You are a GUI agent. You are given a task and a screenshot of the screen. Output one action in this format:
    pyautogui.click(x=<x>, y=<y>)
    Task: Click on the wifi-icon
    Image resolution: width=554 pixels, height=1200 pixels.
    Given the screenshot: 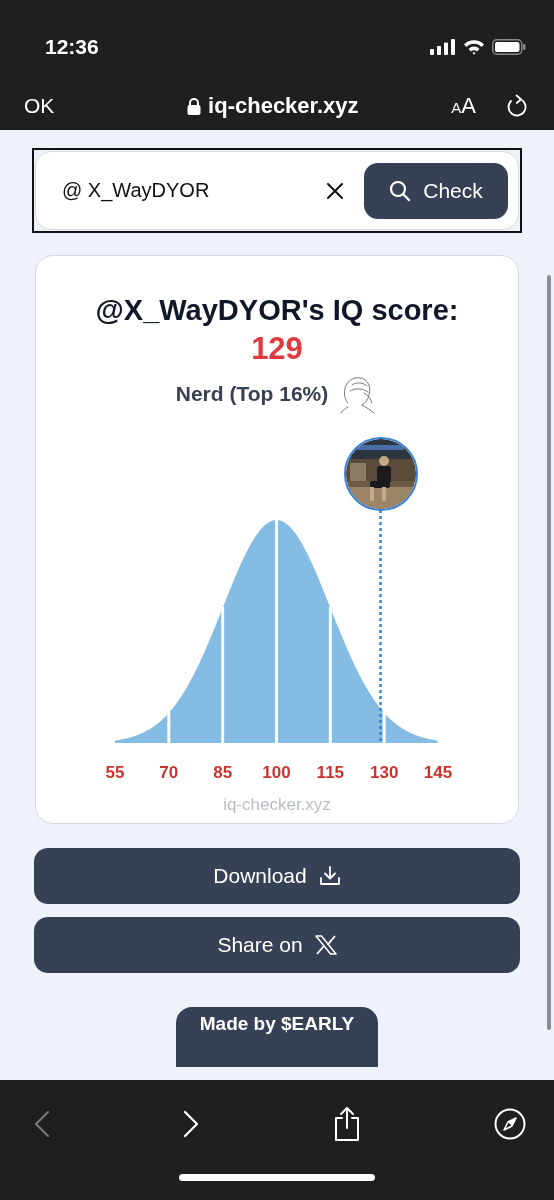 What is the action you would take?
    pyautogui.click(x=474, y=47)
    